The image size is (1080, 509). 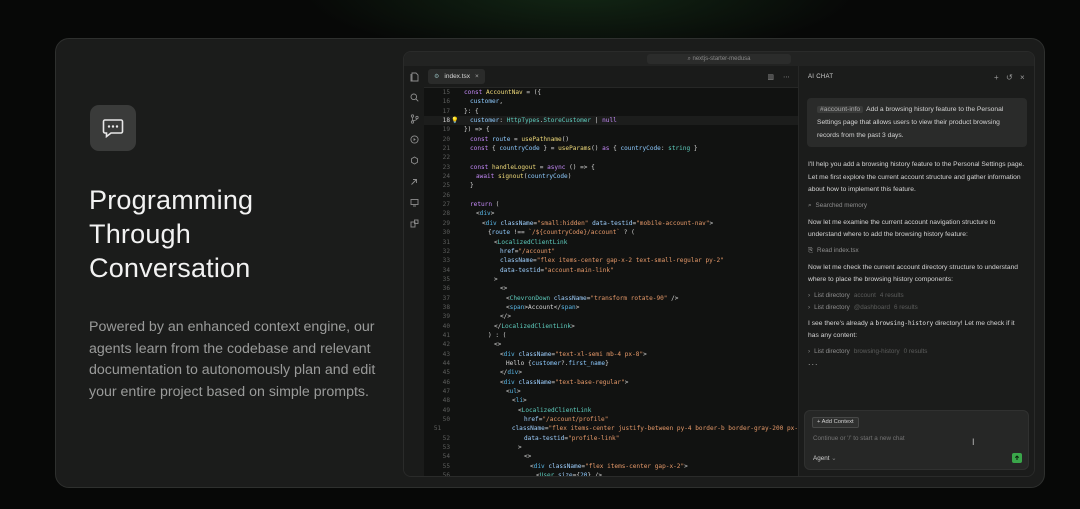 What do you see at coordinates (611, 92) in the screenshot?
I see `code-line: 15 const AccountNav = ({` at bounding box center [611, 92].